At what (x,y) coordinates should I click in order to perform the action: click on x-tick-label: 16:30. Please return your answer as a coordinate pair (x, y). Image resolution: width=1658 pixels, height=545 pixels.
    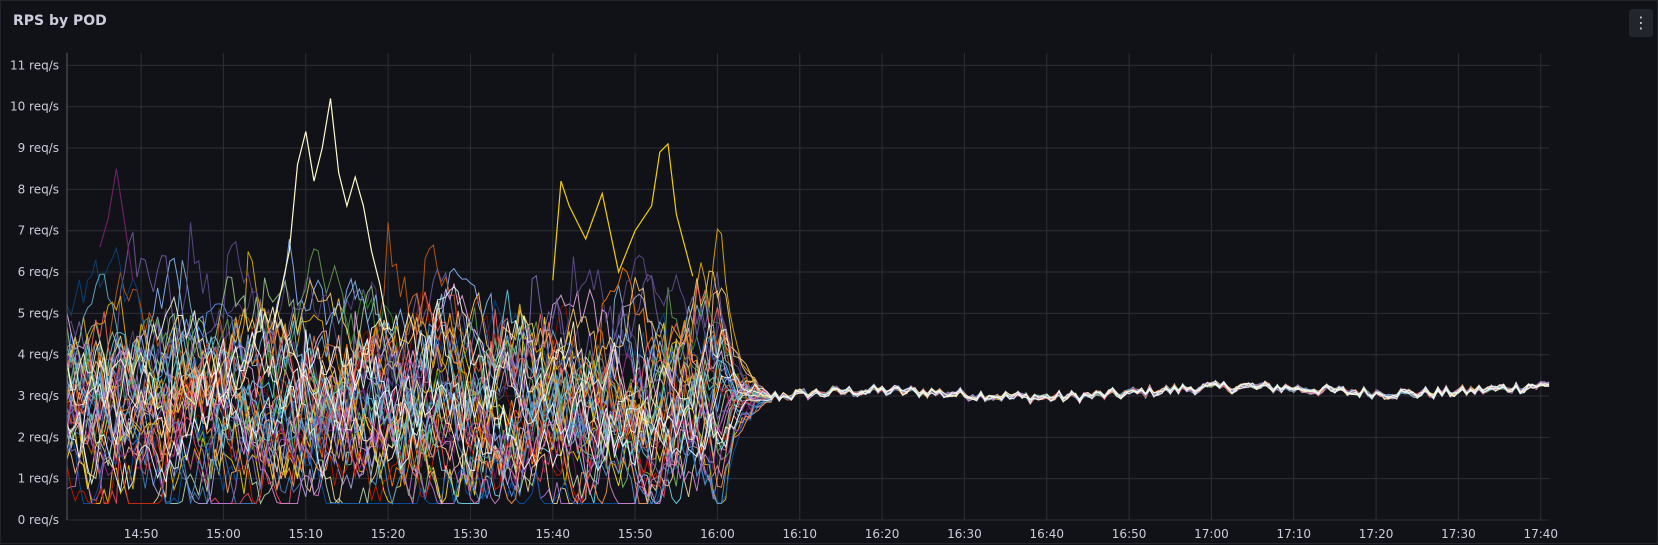
    Looking at the image, I should click on (964, 534).